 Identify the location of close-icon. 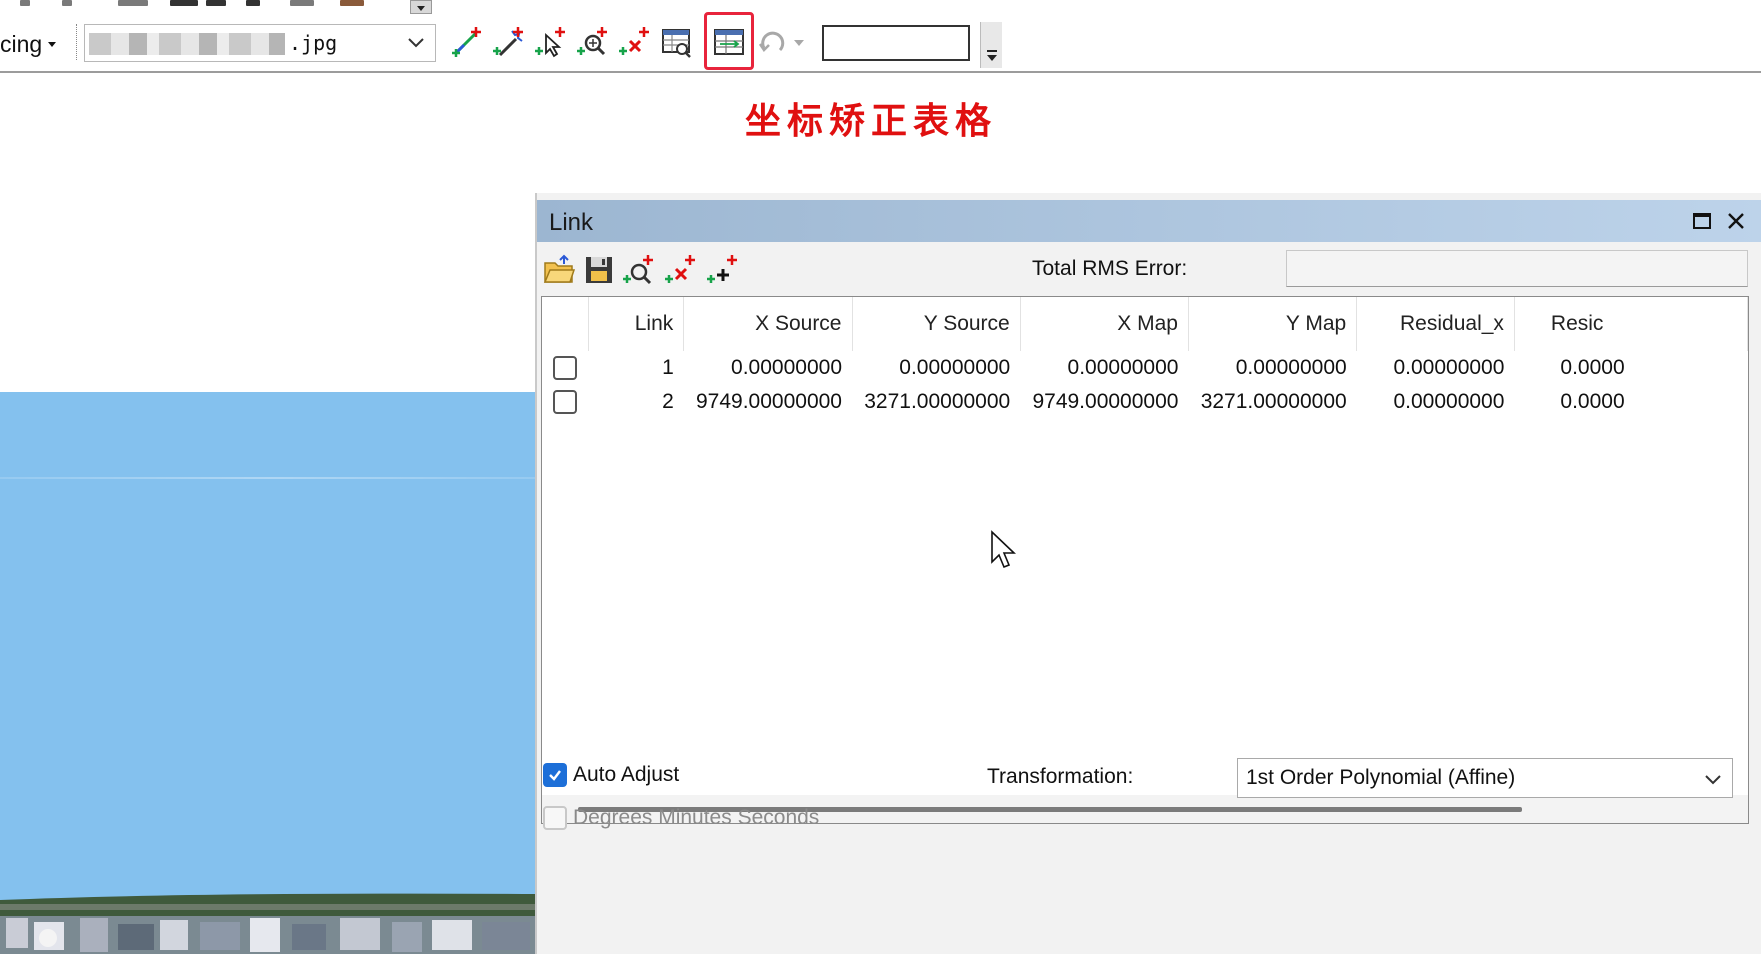
(1736, 221).